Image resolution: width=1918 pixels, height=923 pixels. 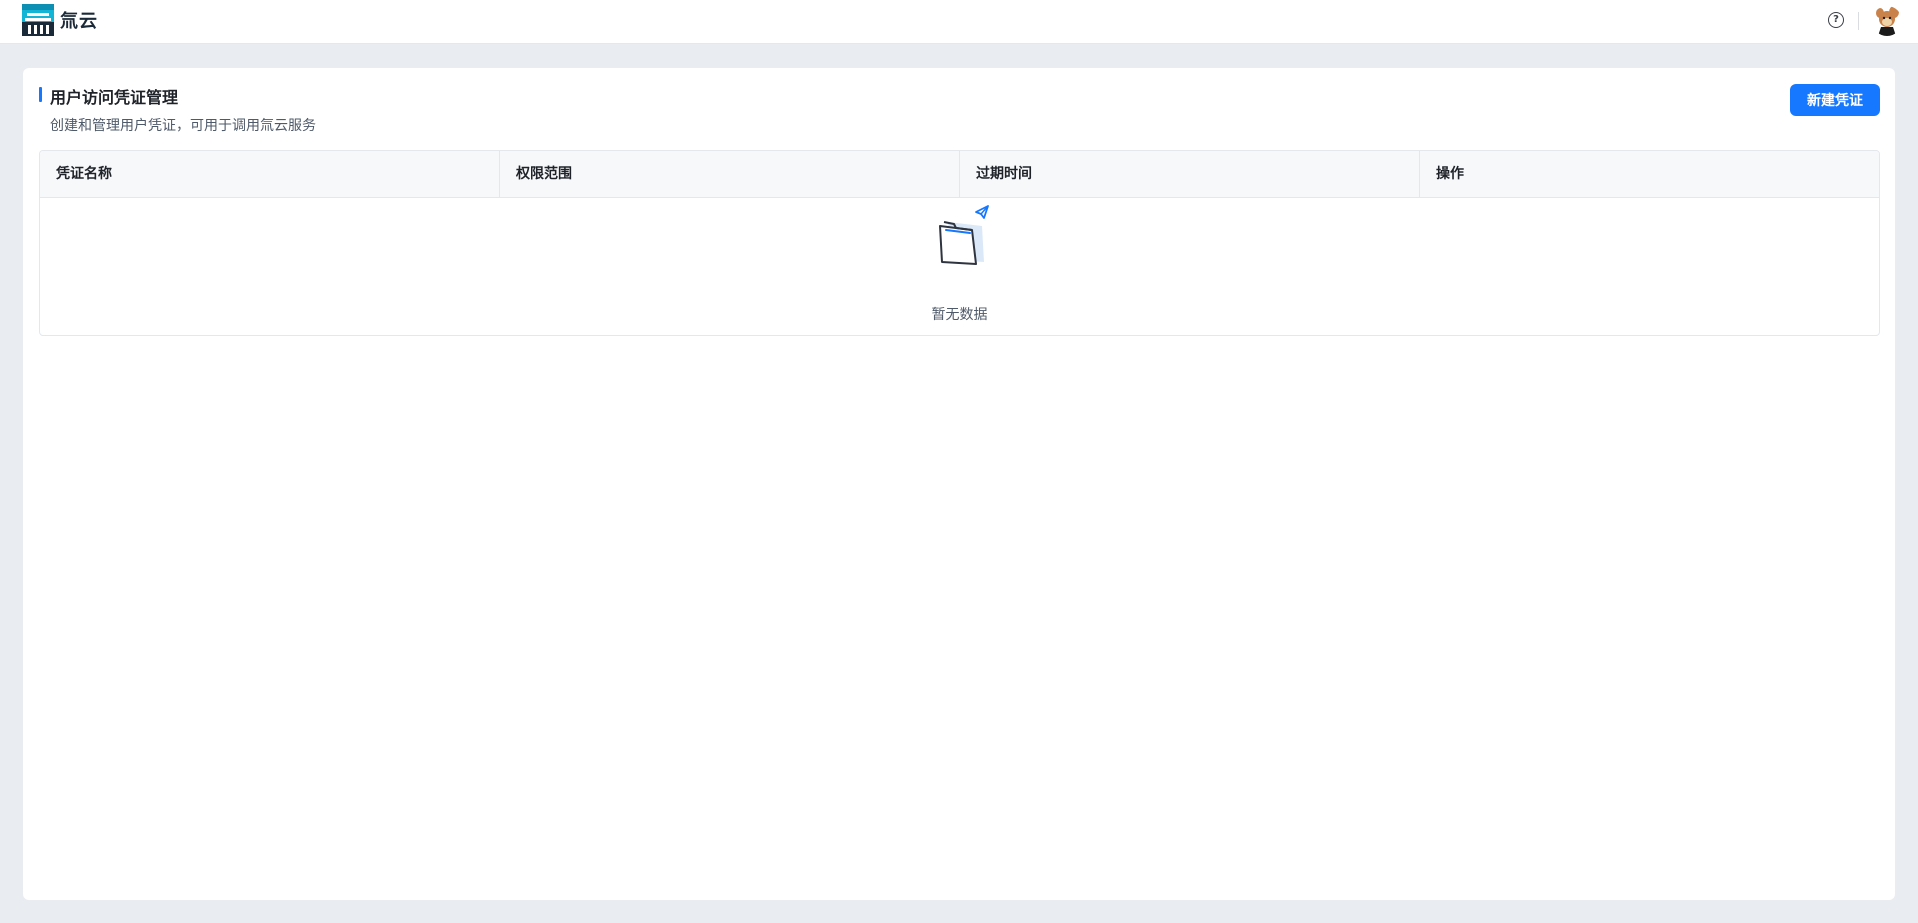 I want to click on title-accent-bar, so click(x=40, y=94).